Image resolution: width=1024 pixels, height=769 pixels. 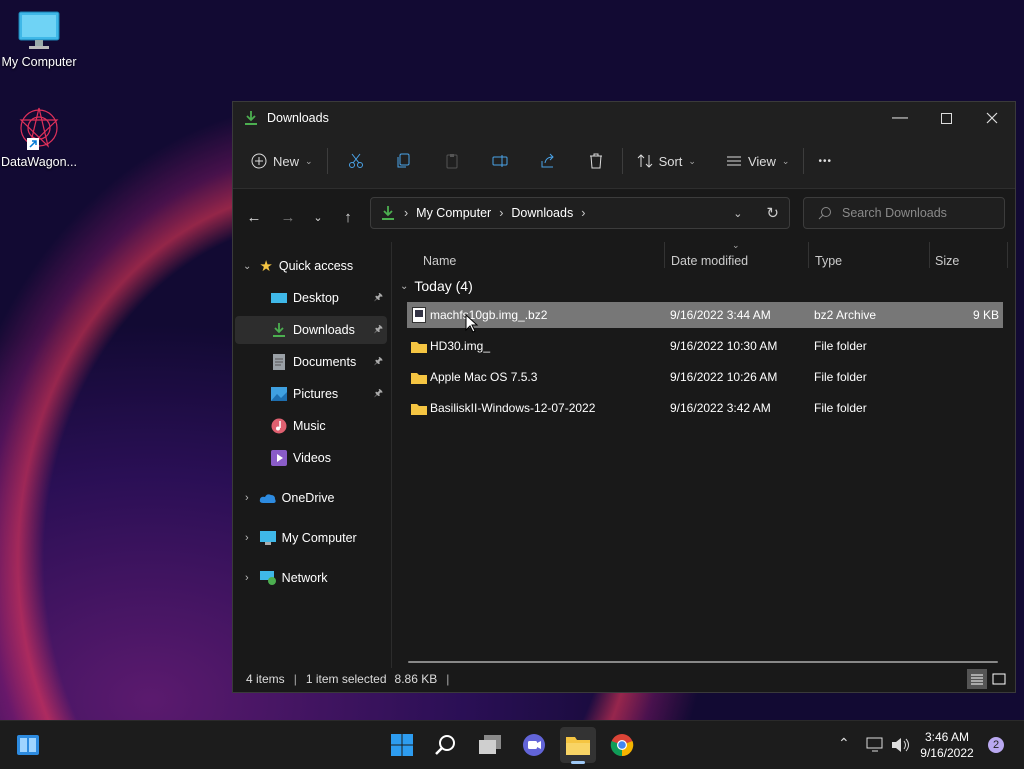 I want to click on separator, so click(x=622, y=161).